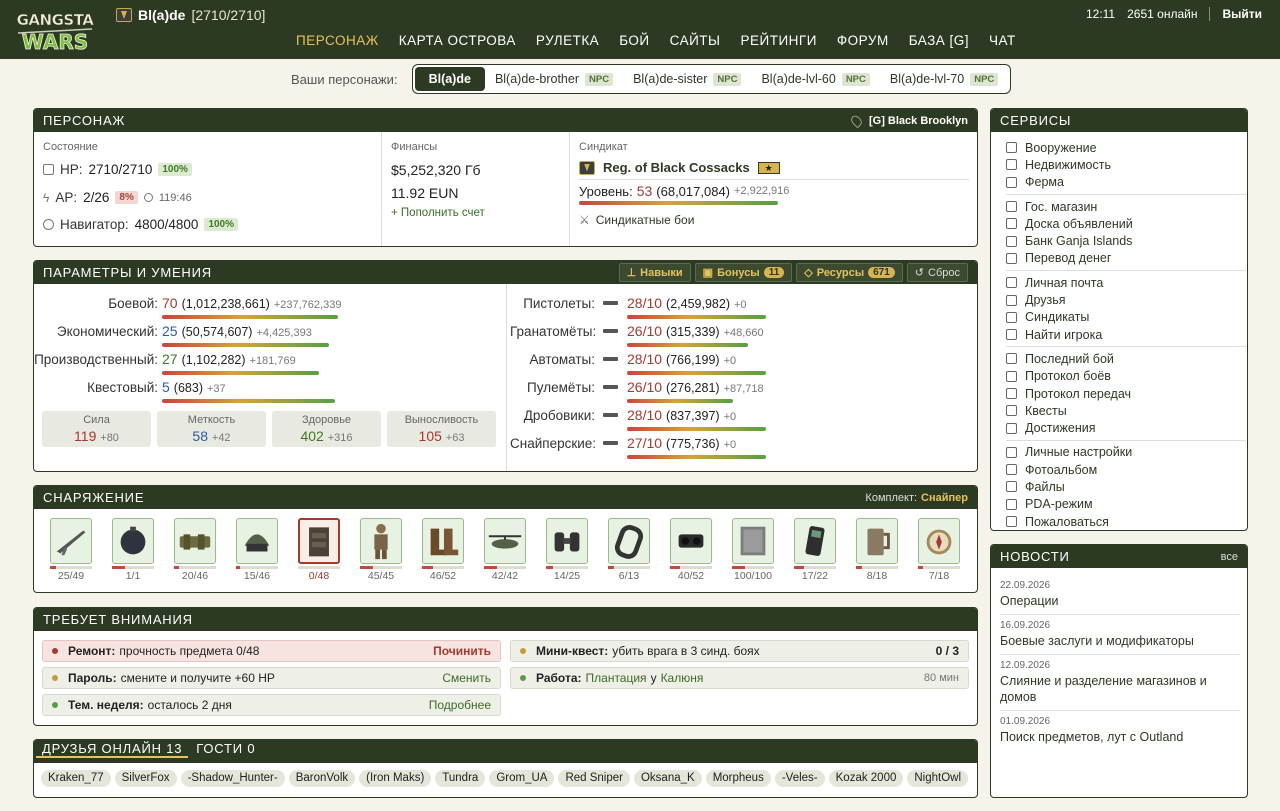 The image size is (1280, 811). Describe the element at coordinates (654, 272) in the screenshot. I see `skills-button: ⊥ Навыки` at that location.